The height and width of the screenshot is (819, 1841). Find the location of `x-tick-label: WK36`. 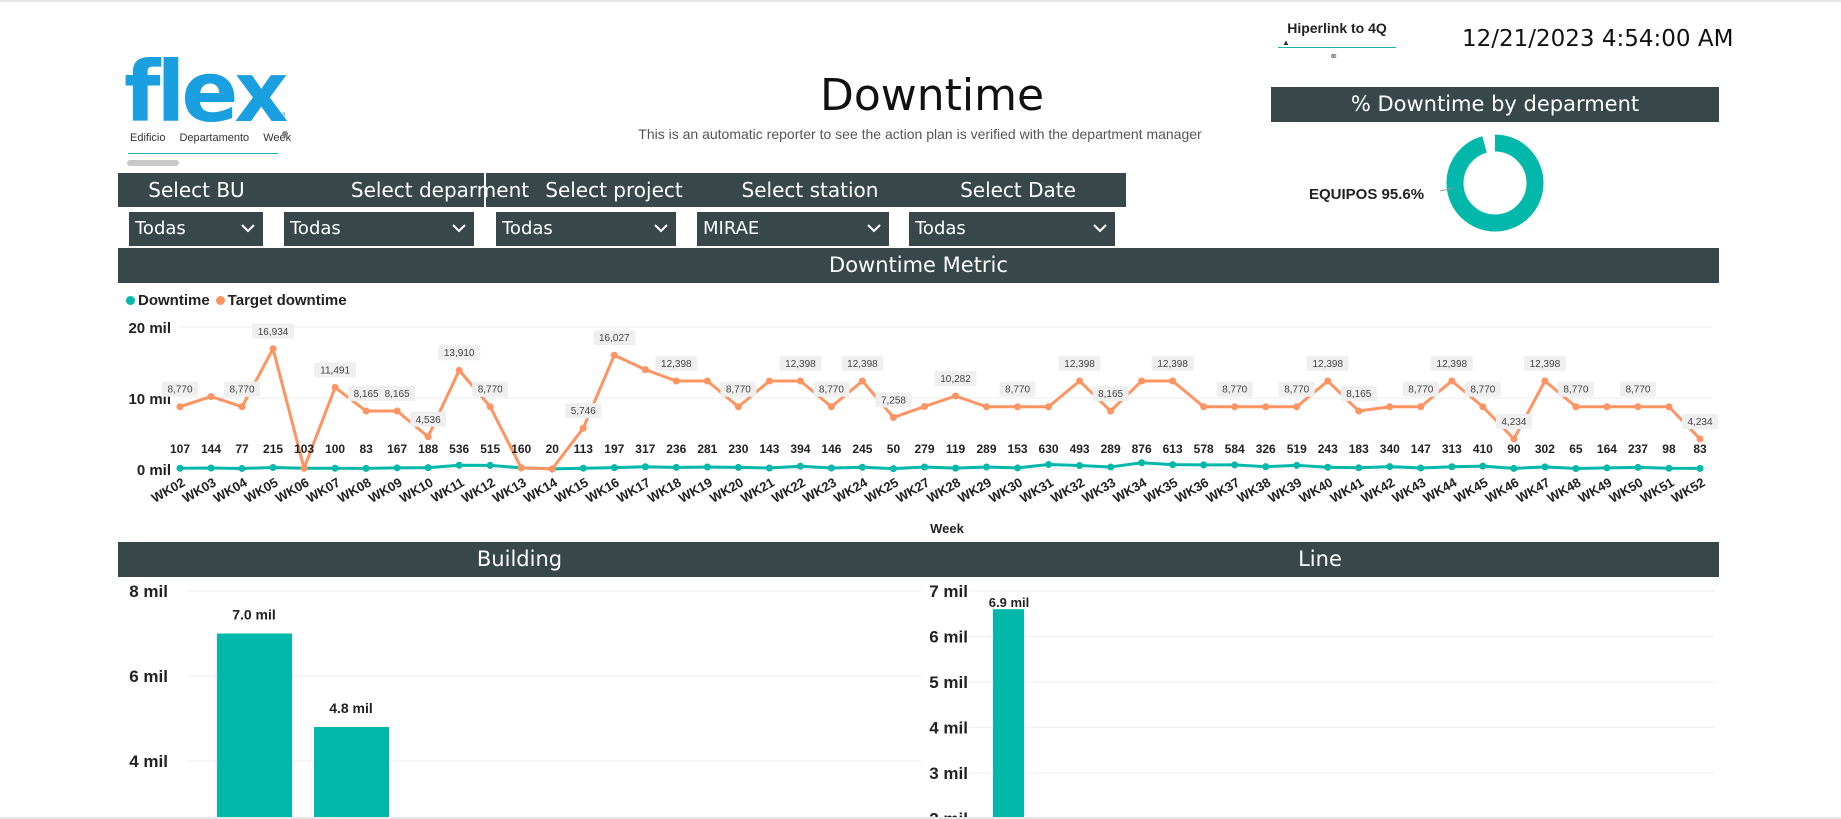

x-tick-label: WK36 is located at coordinates (1191, 490).